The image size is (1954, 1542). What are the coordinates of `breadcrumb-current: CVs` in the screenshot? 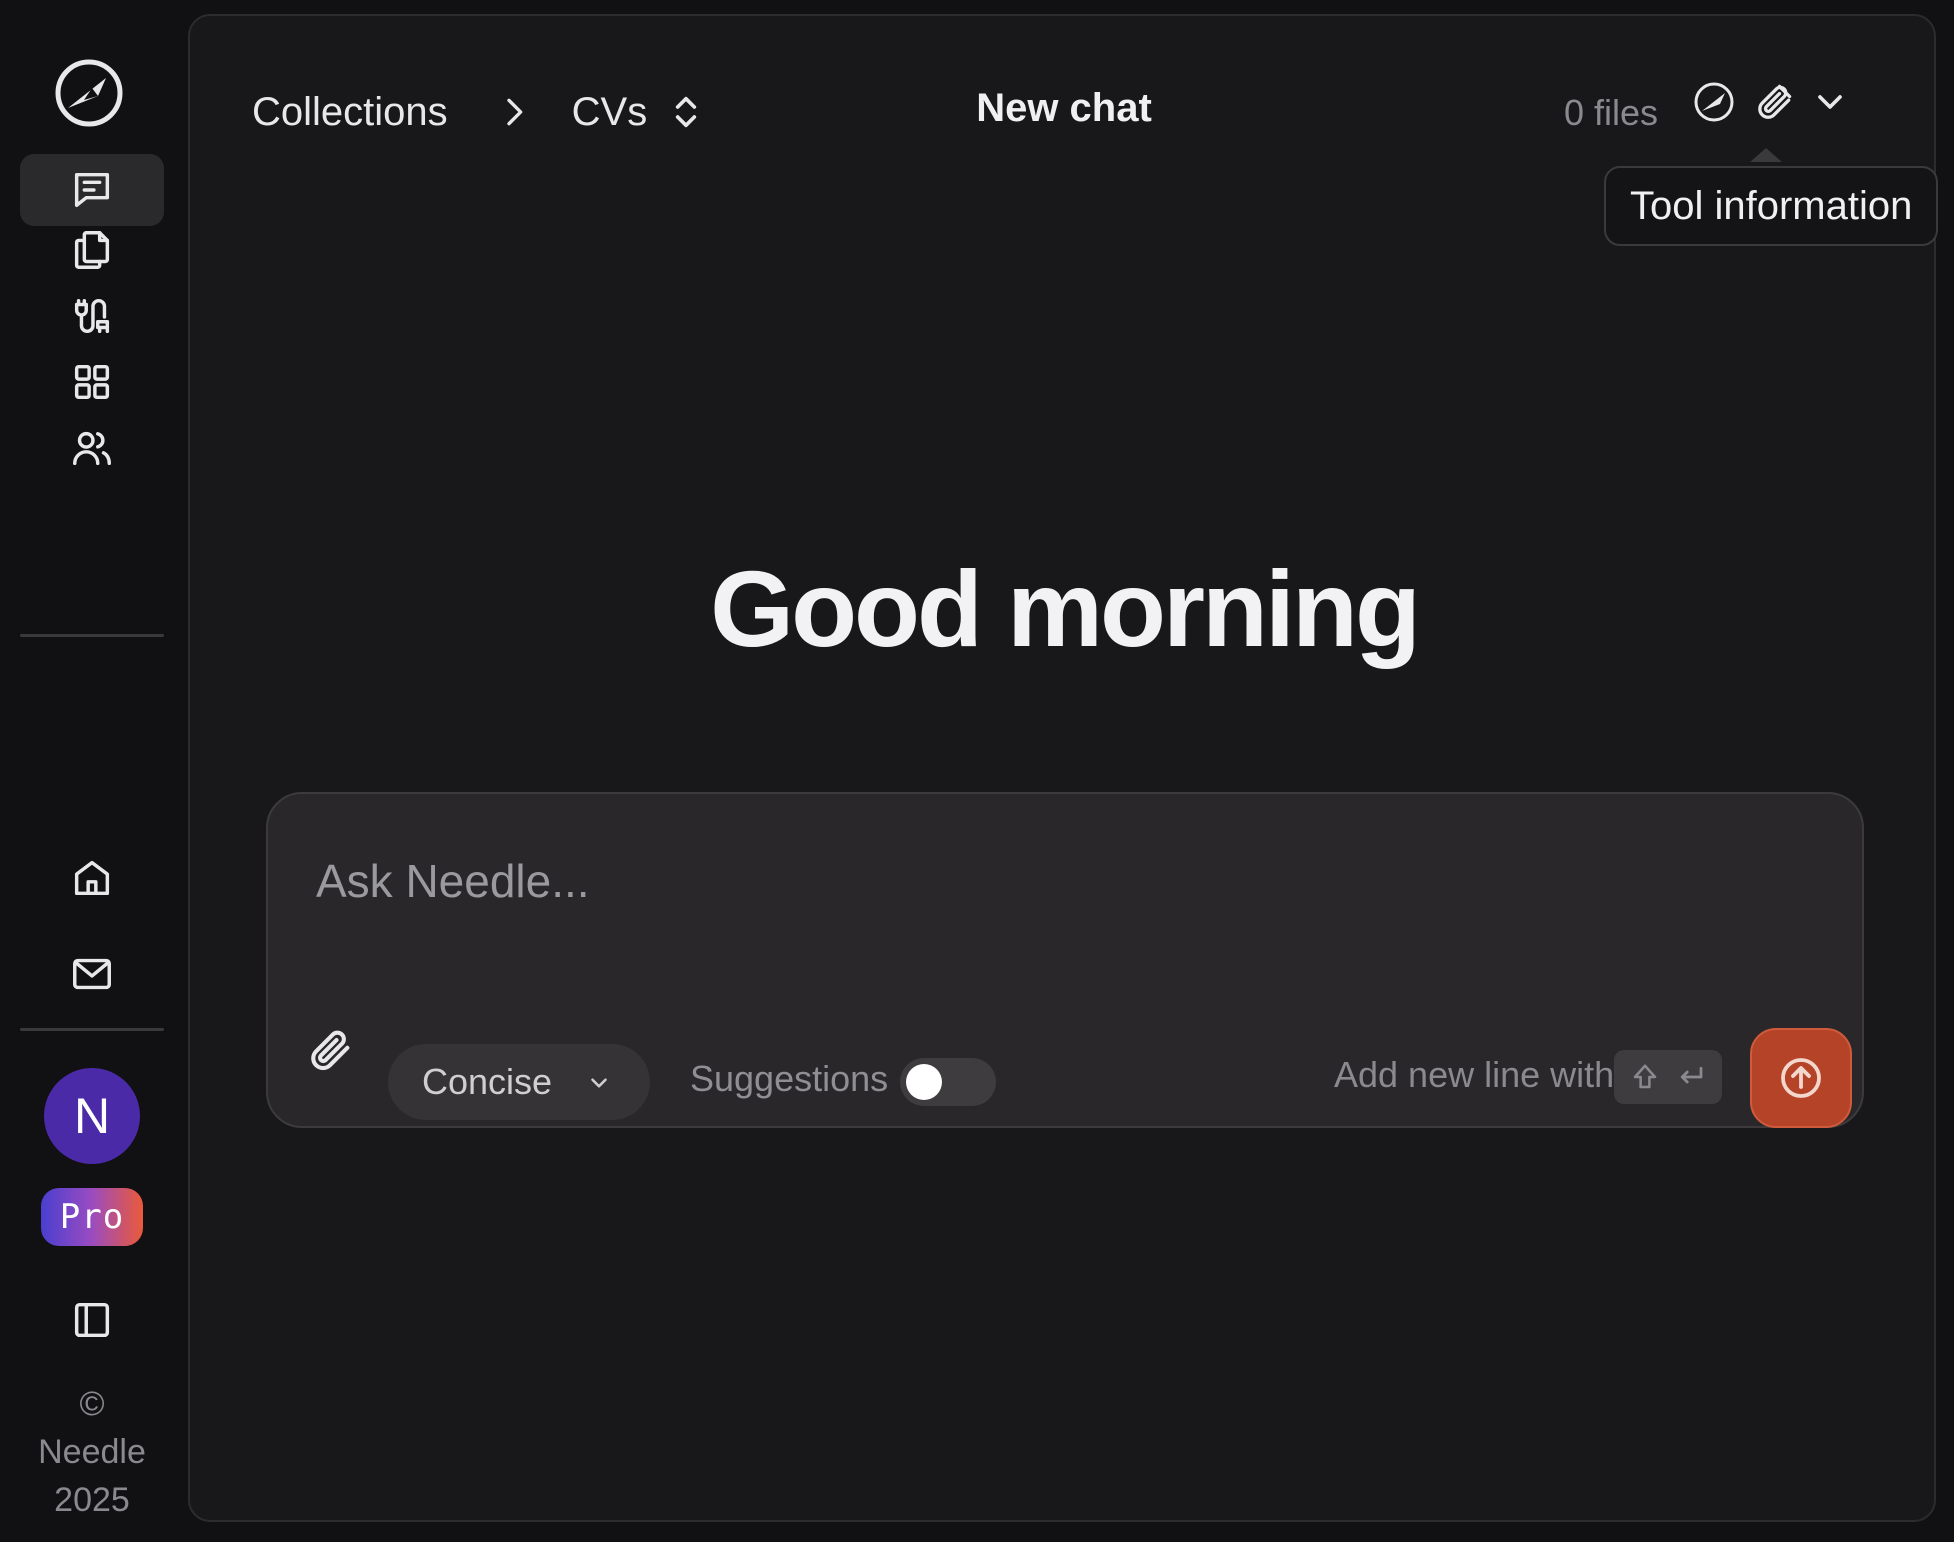 It's located at (610, 112).